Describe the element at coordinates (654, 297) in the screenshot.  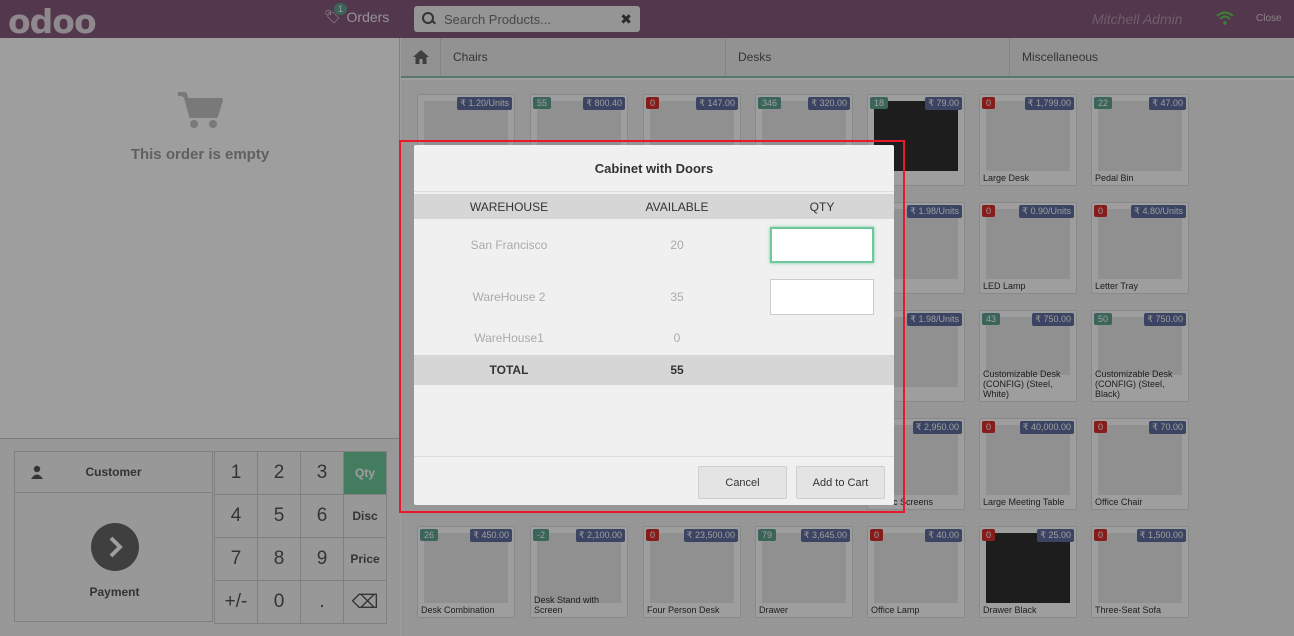
I see `table-row: WareHouse 2 35` at that location.